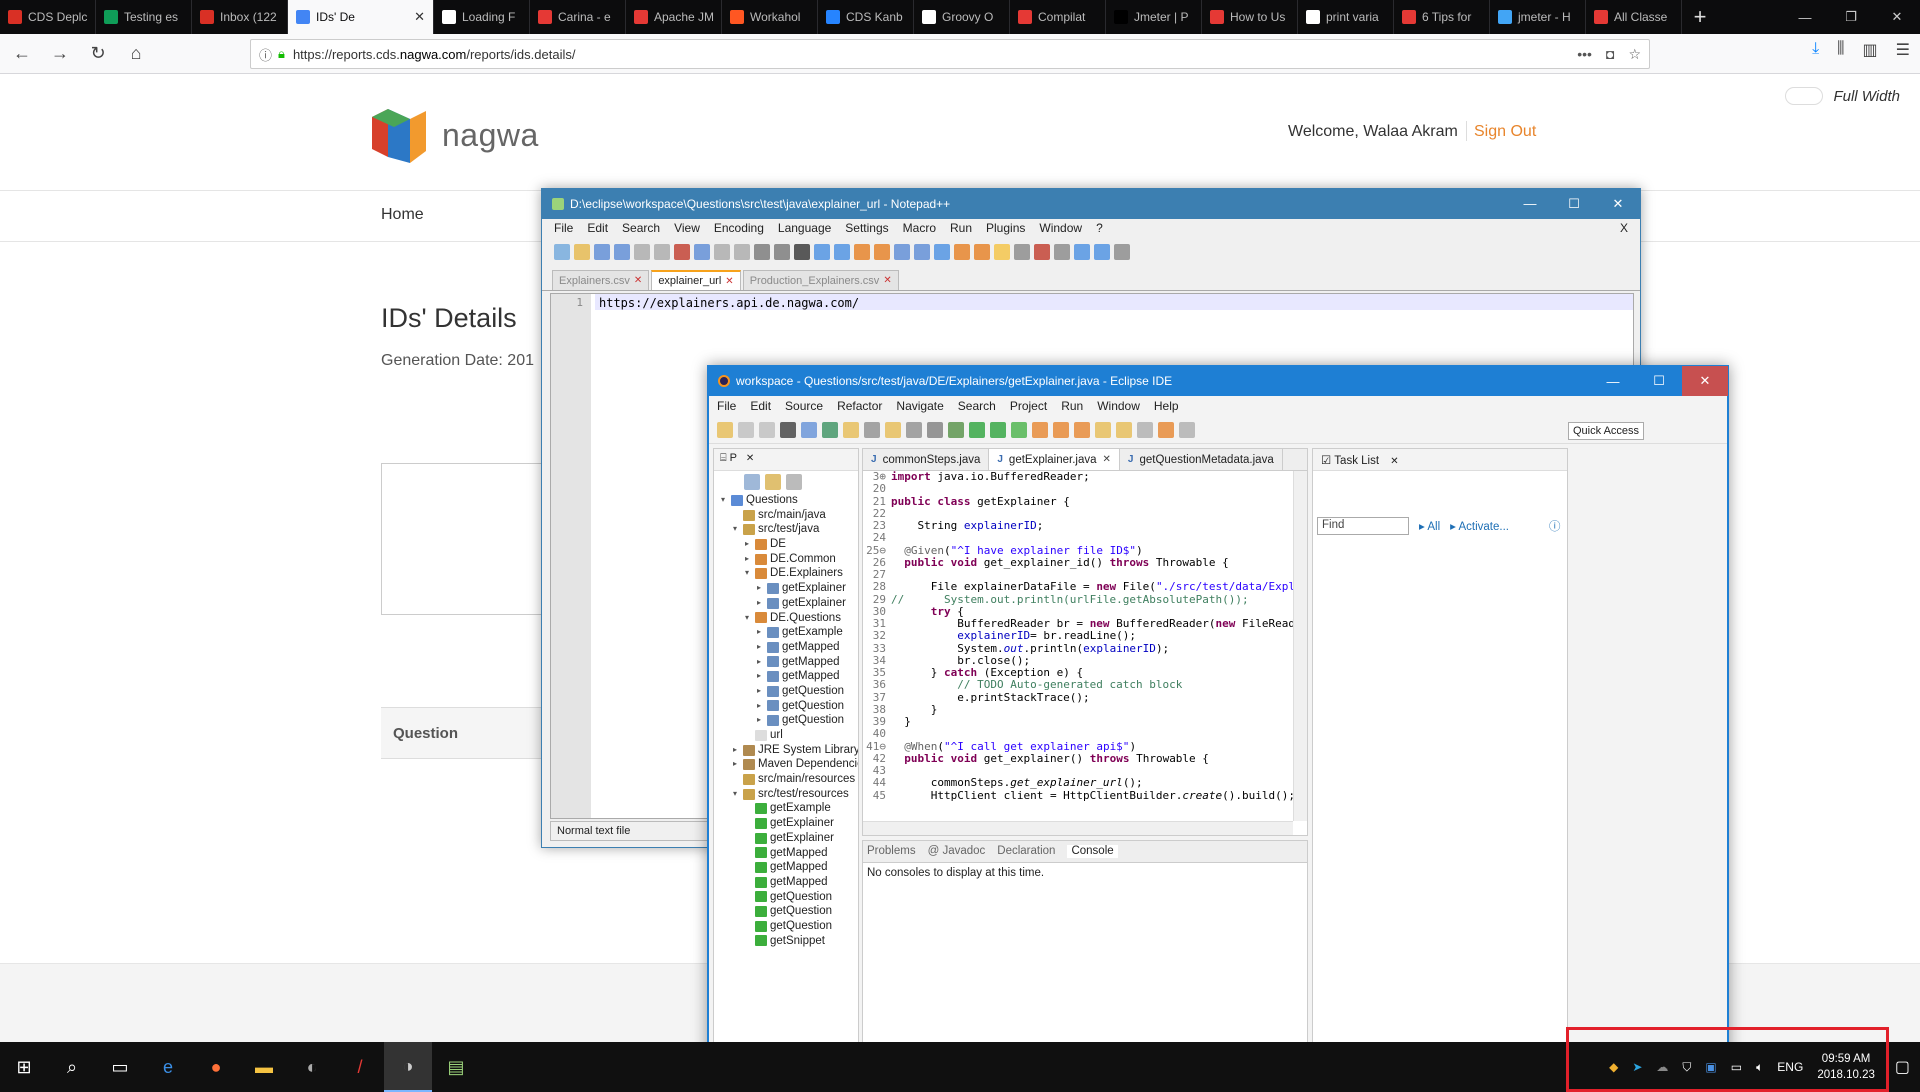 This screenshot has height=1092, width=1920. What do you see at coordinates (22, 54) in the screenshot?
I see `back-icon: ←` at bounding box center [22, 54].